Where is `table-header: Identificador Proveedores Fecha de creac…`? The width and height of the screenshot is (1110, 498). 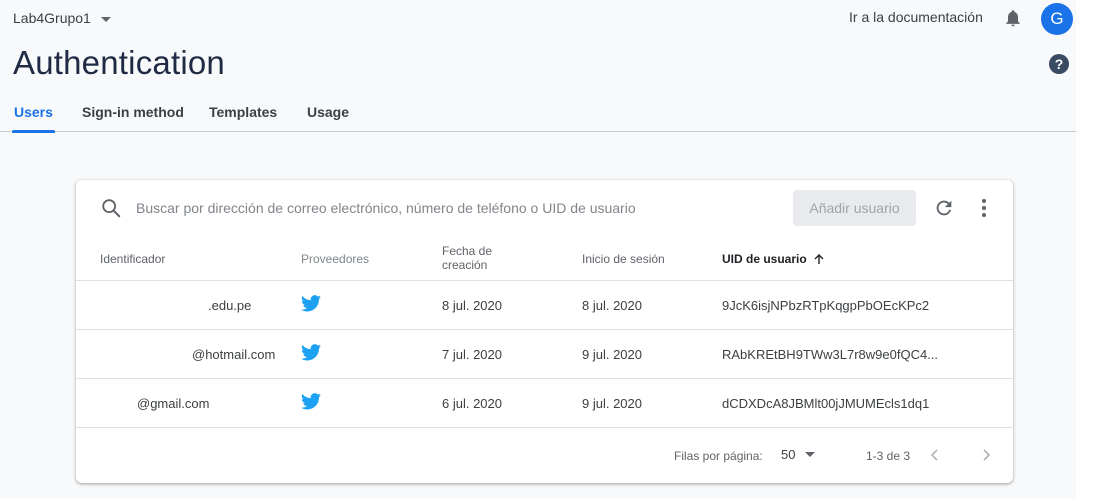 table-header: Identificador Proveedores Fecha de creac… is located at coordinates (544, 258).